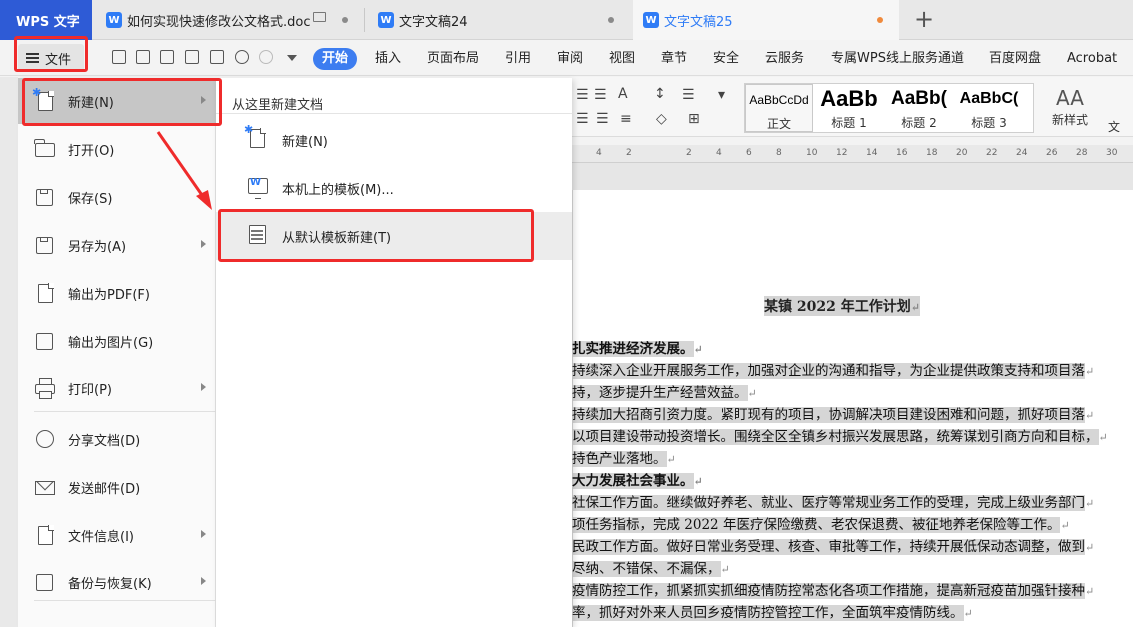  Describe the element at coordinates (992, 153) in the screenshot. I see `ruler-tick: 22` at that location.